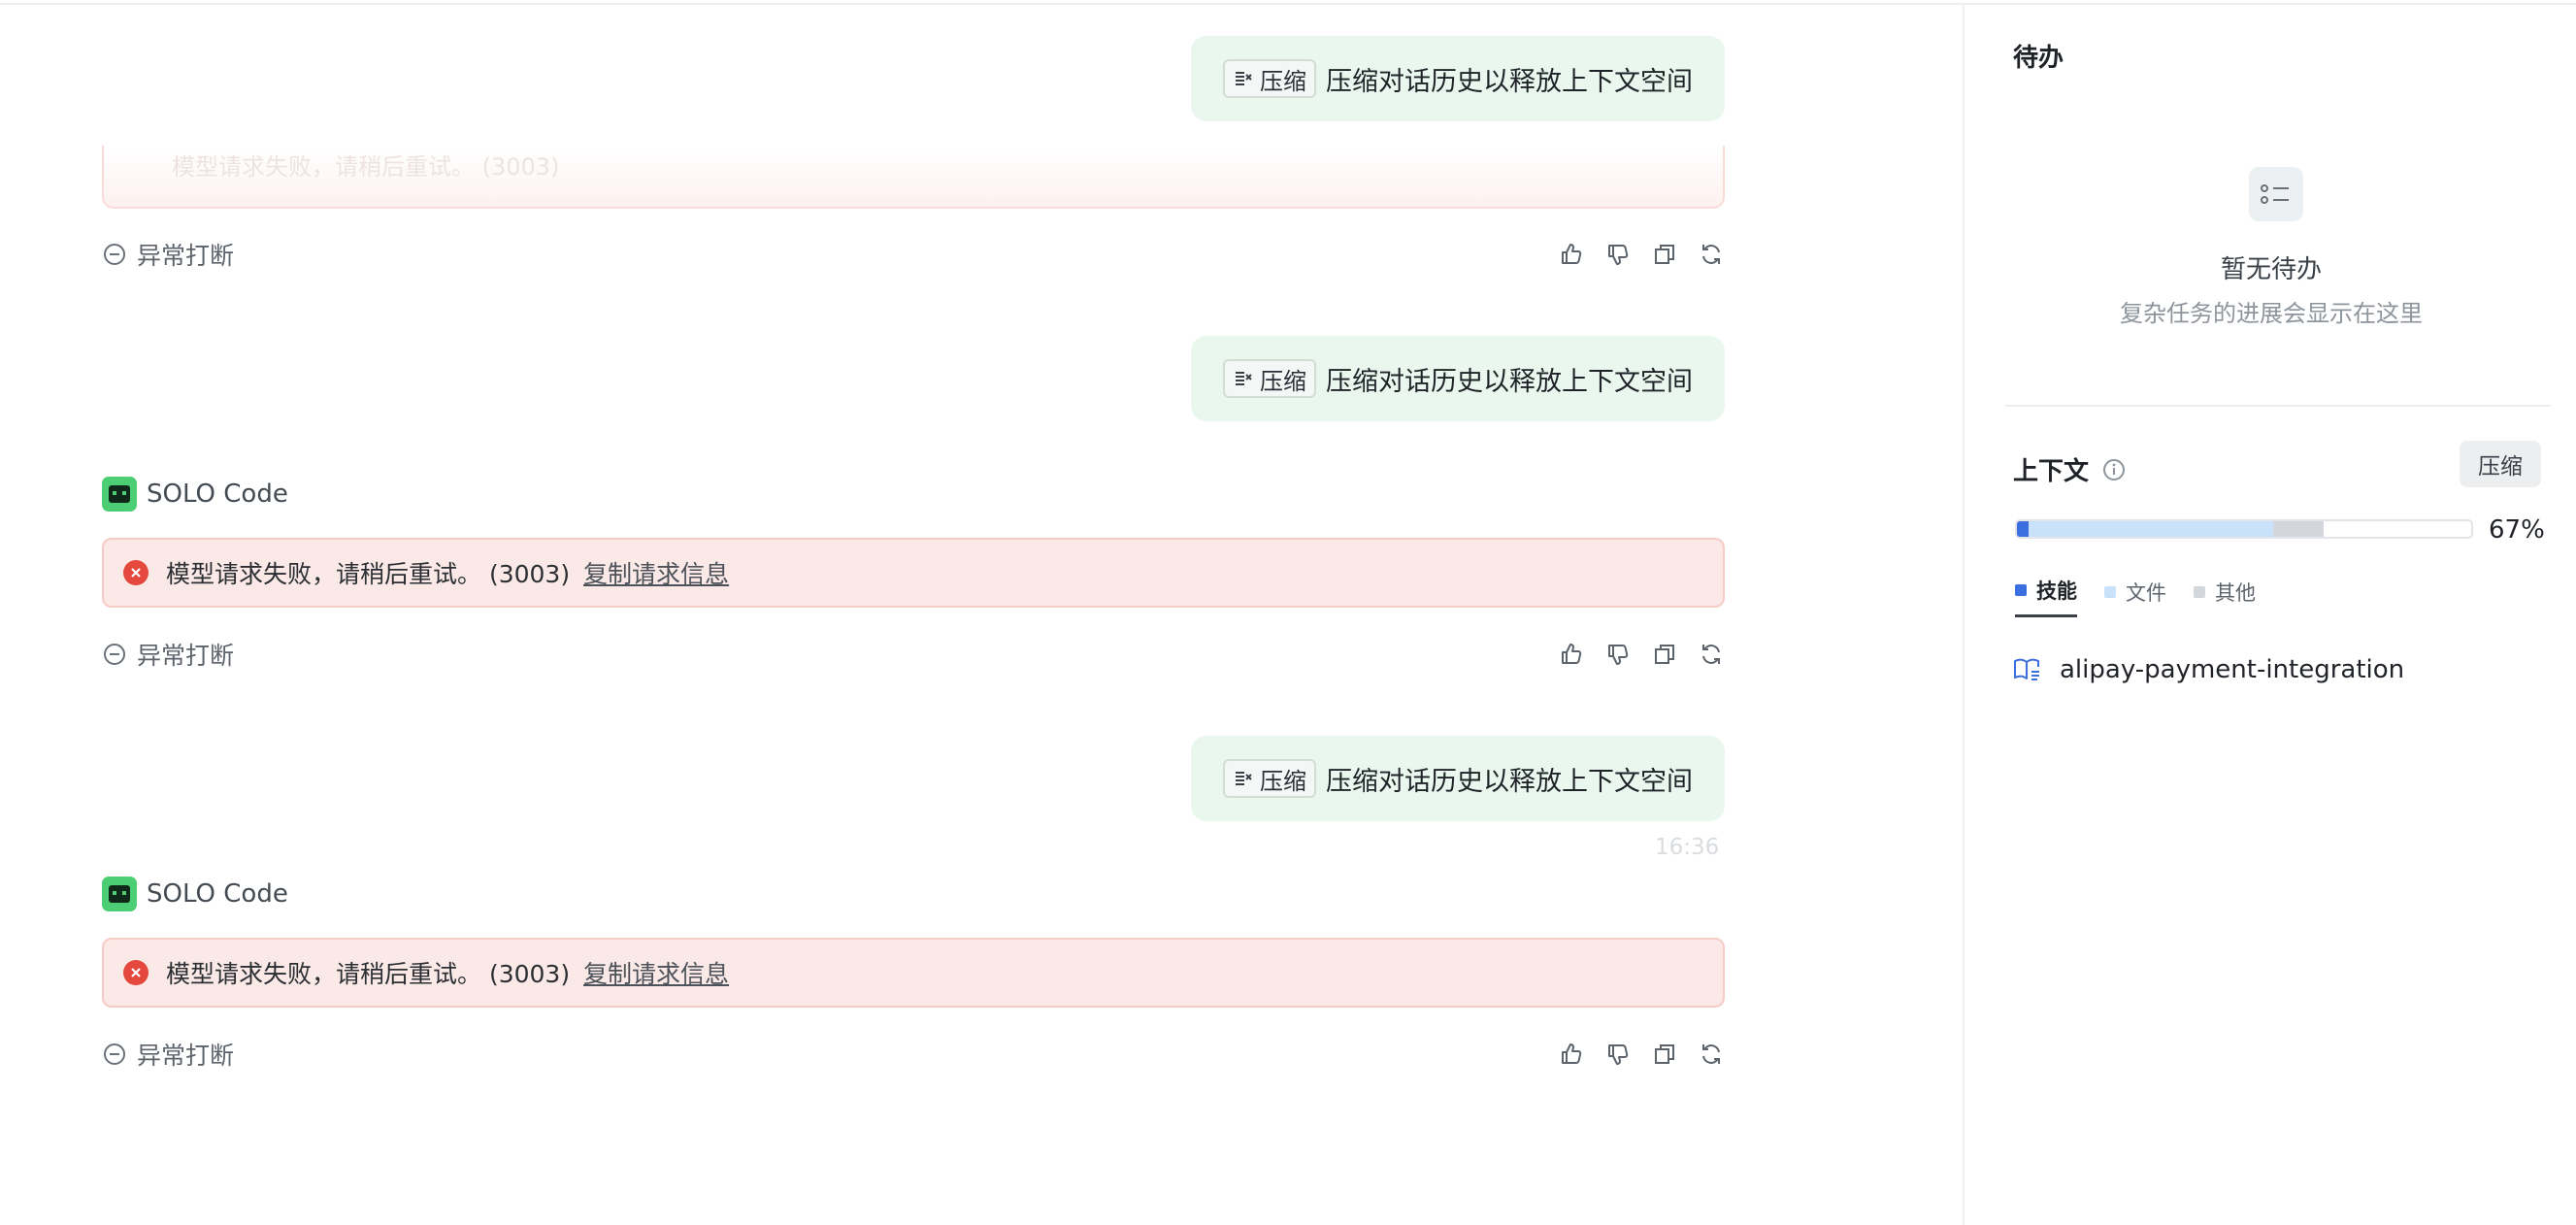 This screenshot has width=2576, height=1225. I want to click on context-title: 上下文, so click(2051, 471).